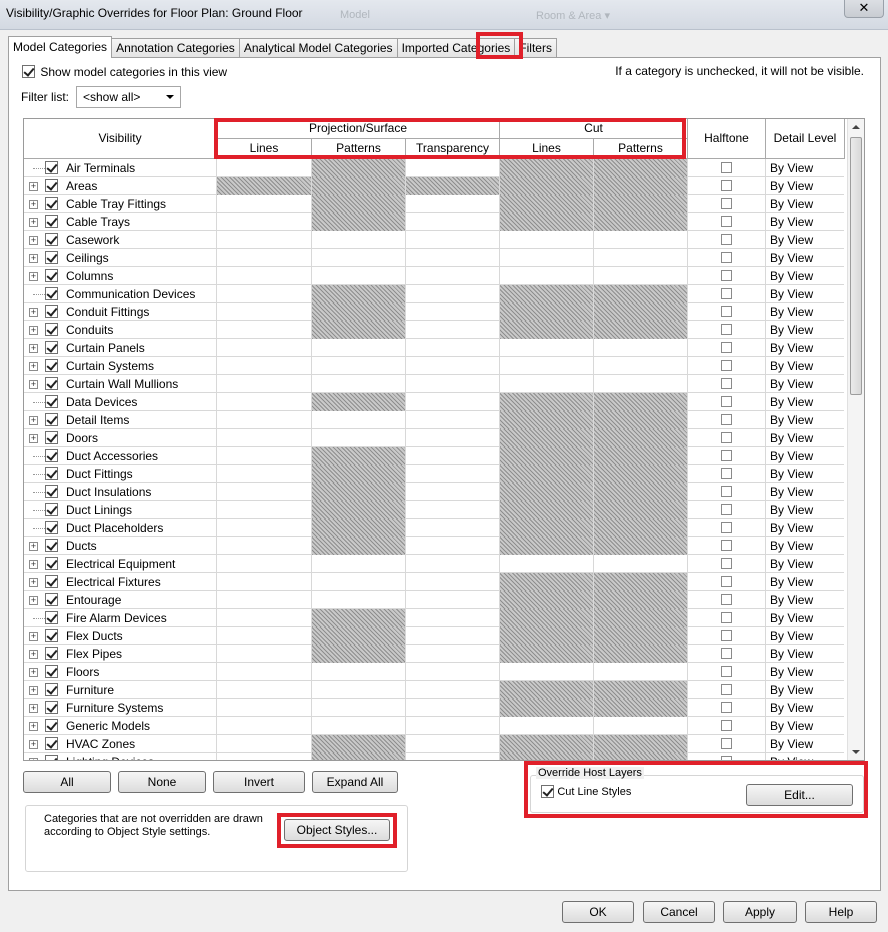 This screenshot has width=888, height=932. I want to click on tab-annotation-categories: Annotation Categories, so click(175, 48).